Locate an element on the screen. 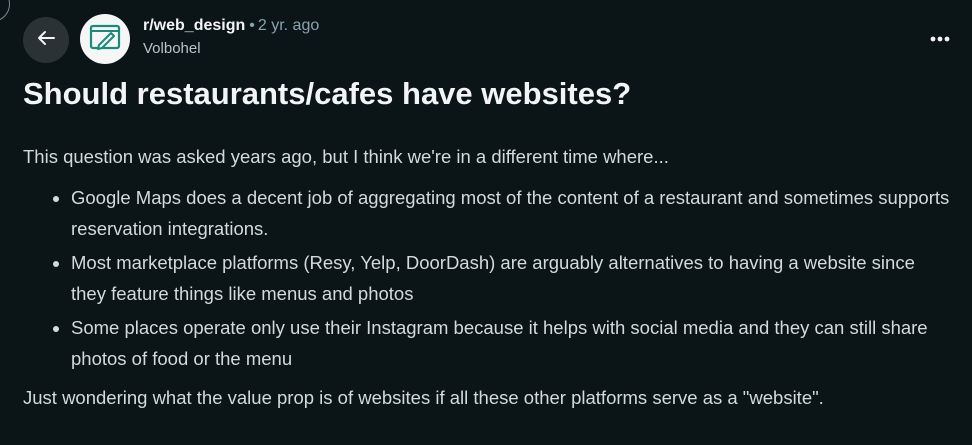  back-button is located at coordinates (46, 40).